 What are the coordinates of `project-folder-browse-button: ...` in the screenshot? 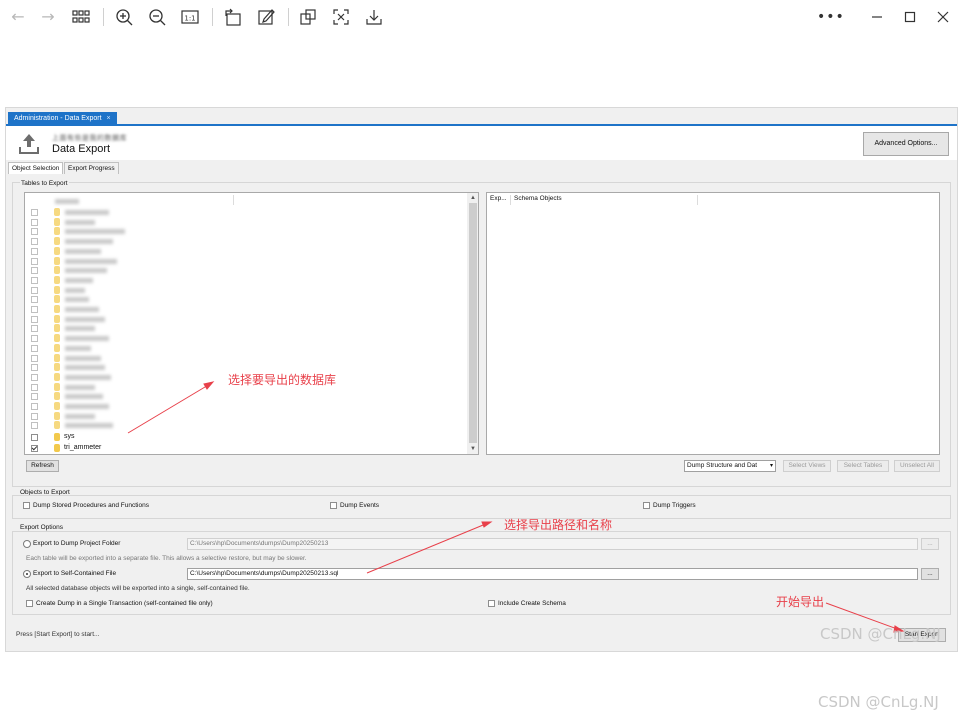 It's located at (930, 544).